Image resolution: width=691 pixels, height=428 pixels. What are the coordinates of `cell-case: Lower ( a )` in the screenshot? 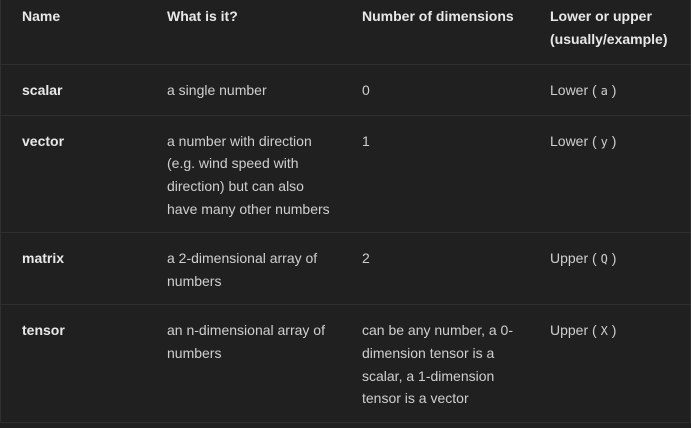 It's located at (609, 90).